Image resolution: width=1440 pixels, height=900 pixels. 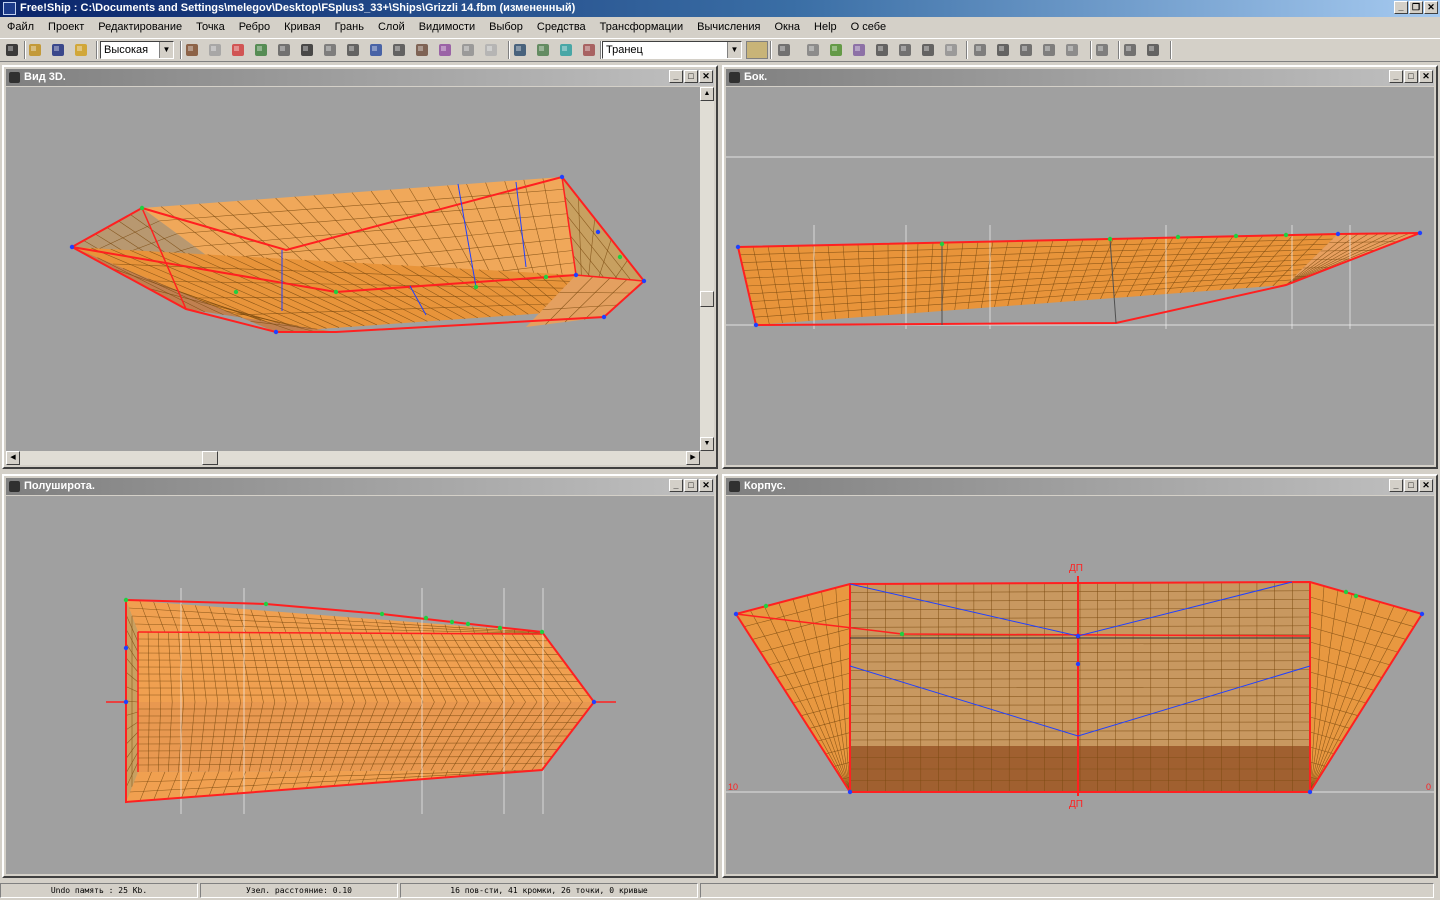 I want to click on menu-point: Точка, so click(x=210, y=27).